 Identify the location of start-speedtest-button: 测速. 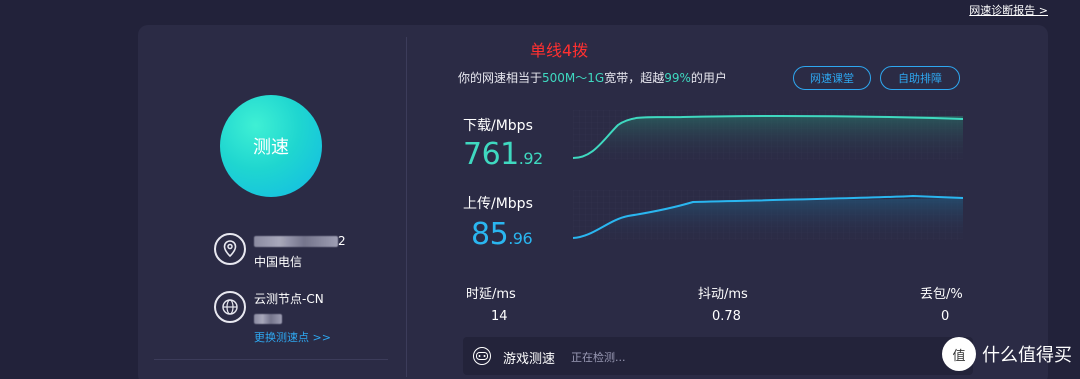
(271, 146).